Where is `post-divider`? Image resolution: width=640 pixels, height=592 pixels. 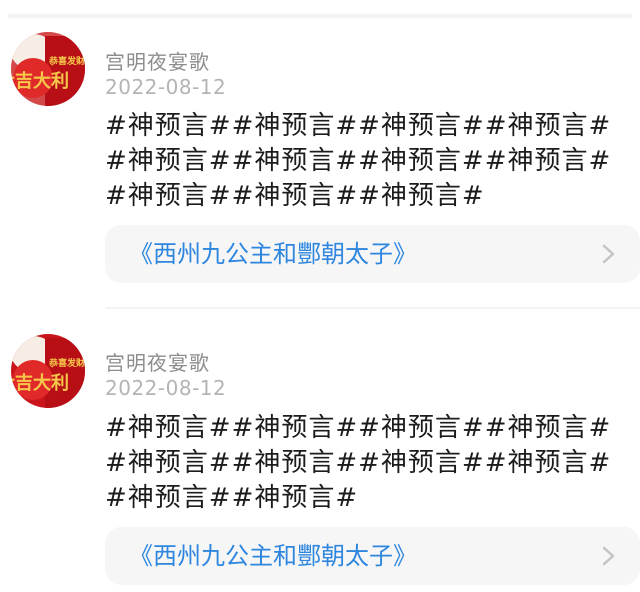
post-divider is located at coordinates (372, 308).